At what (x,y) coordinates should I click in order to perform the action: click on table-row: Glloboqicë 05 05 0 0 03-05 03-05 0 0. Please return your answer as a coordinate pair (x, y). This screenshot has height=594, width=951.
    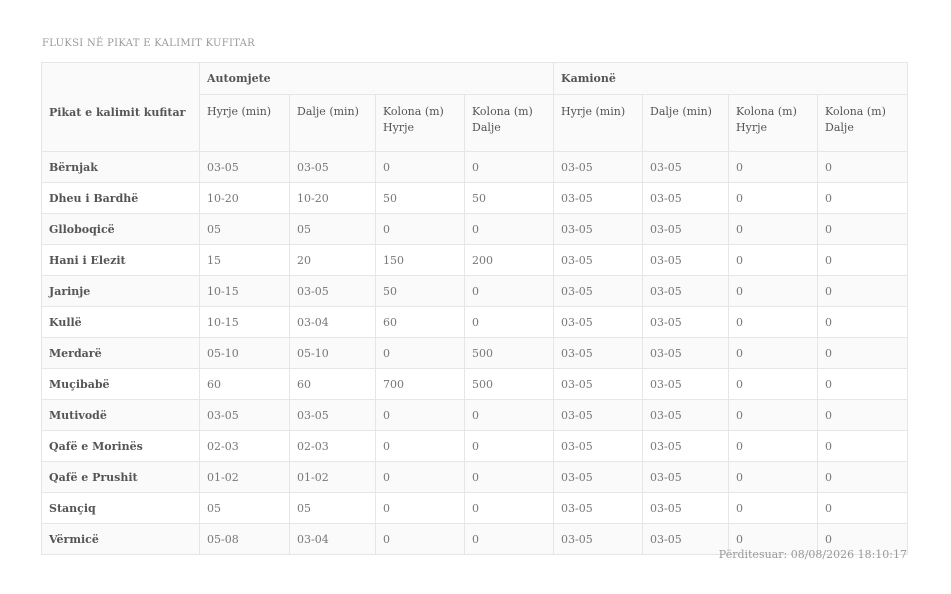
    Looking at the image, I should click on (475, 229).